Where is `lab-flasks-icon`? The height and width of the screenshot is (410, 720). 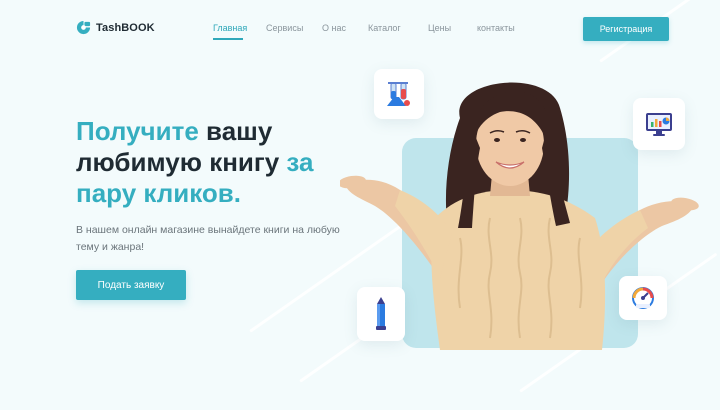
lab-flasks-icon is located at coordinates (398, 94).